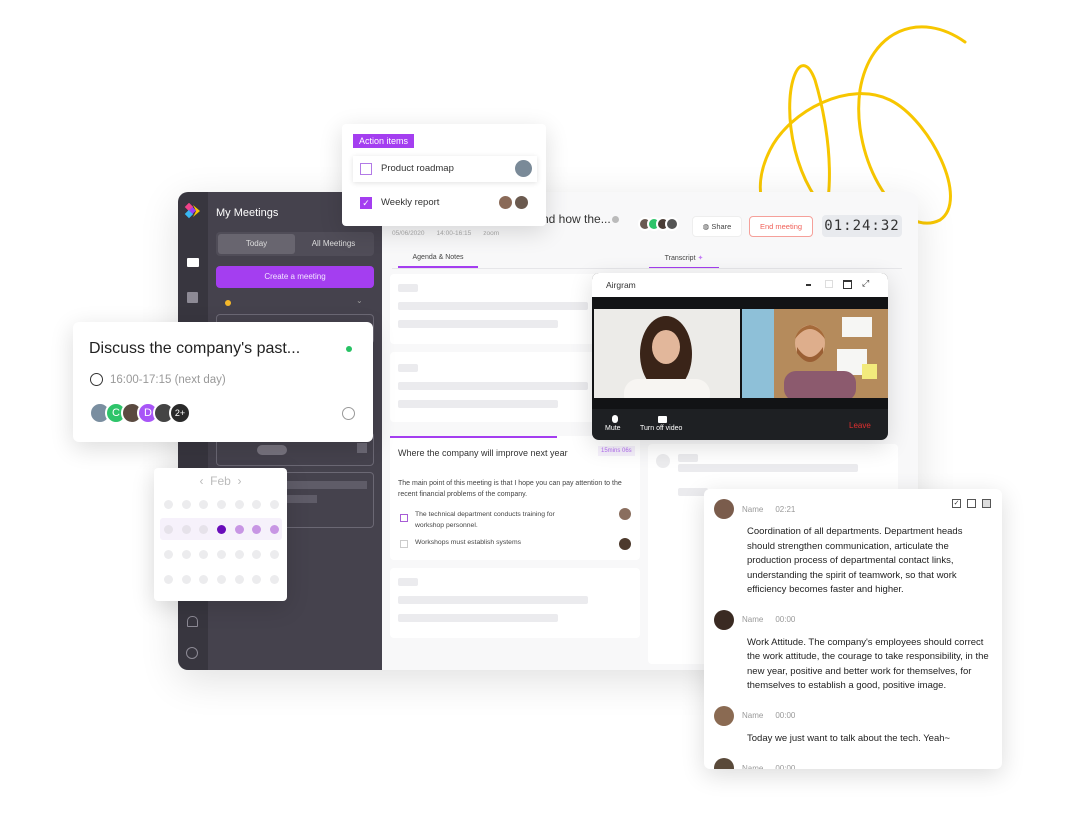  I want to click on tab-agenda-notes: Agenda & Notes, so click(438, 261).